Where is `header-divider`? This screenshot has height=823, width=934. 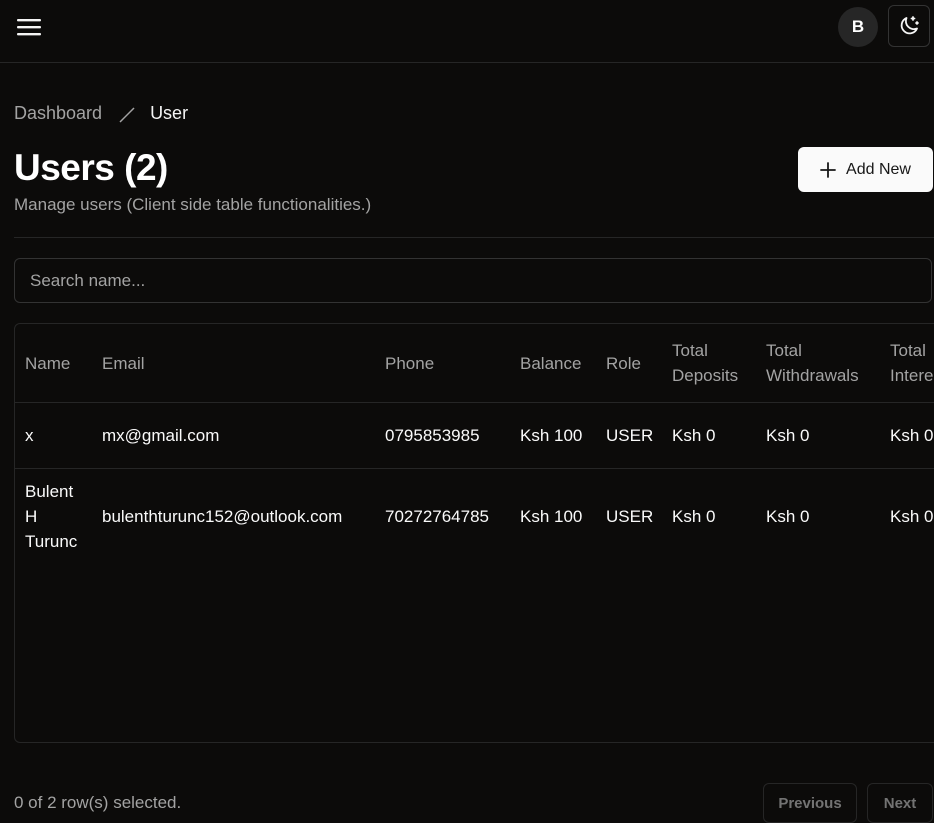
header-divider is located at coordinates (474, 402).